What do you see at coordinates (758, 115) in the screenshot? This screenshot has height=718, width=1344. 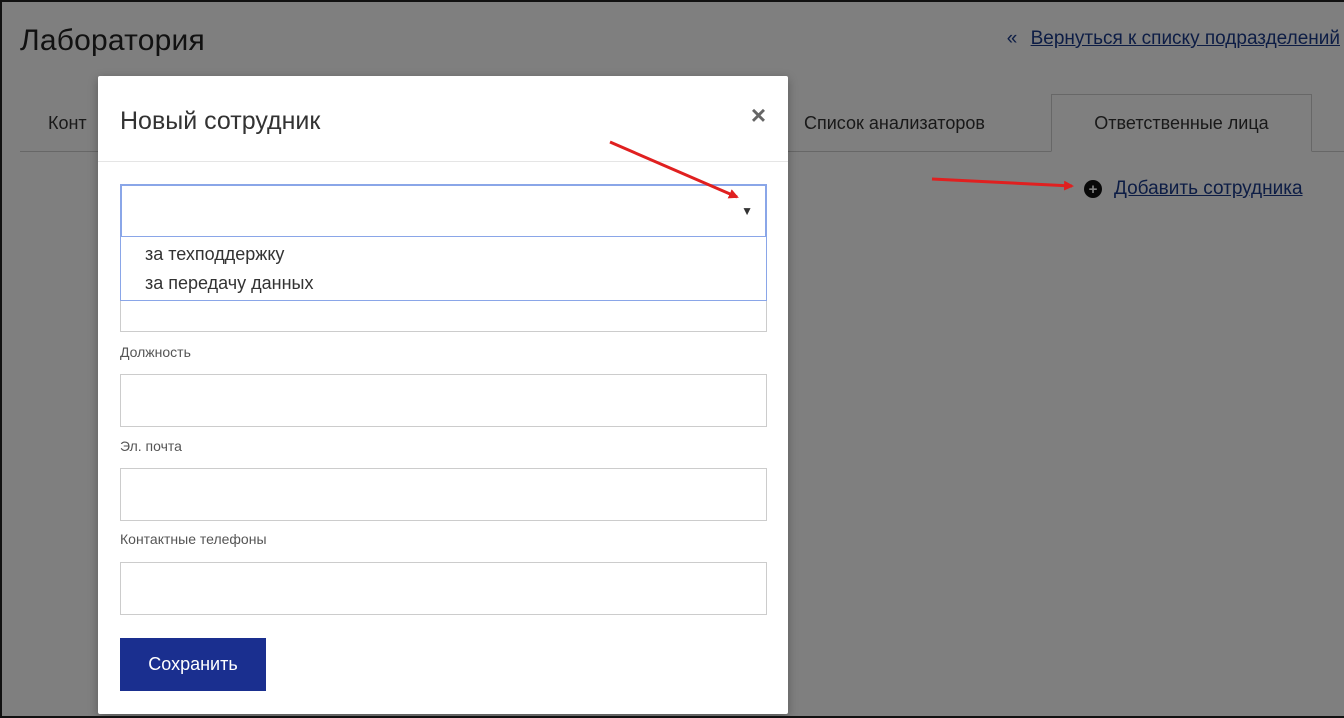 I see `close-icon: ×` at bounding box center [758, 115].